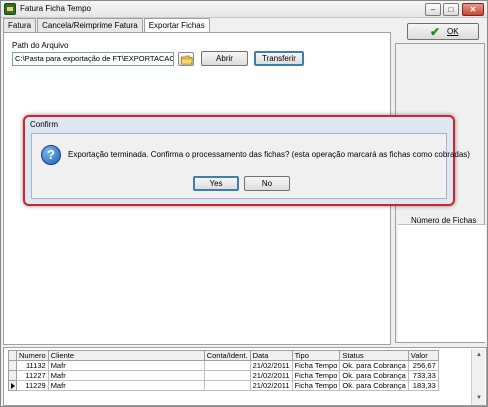 The width and height of the screenshot is (488, 407). Describe the element at coordinates (271, 355) in the screenshot. I see `column-header: Data` at that location.